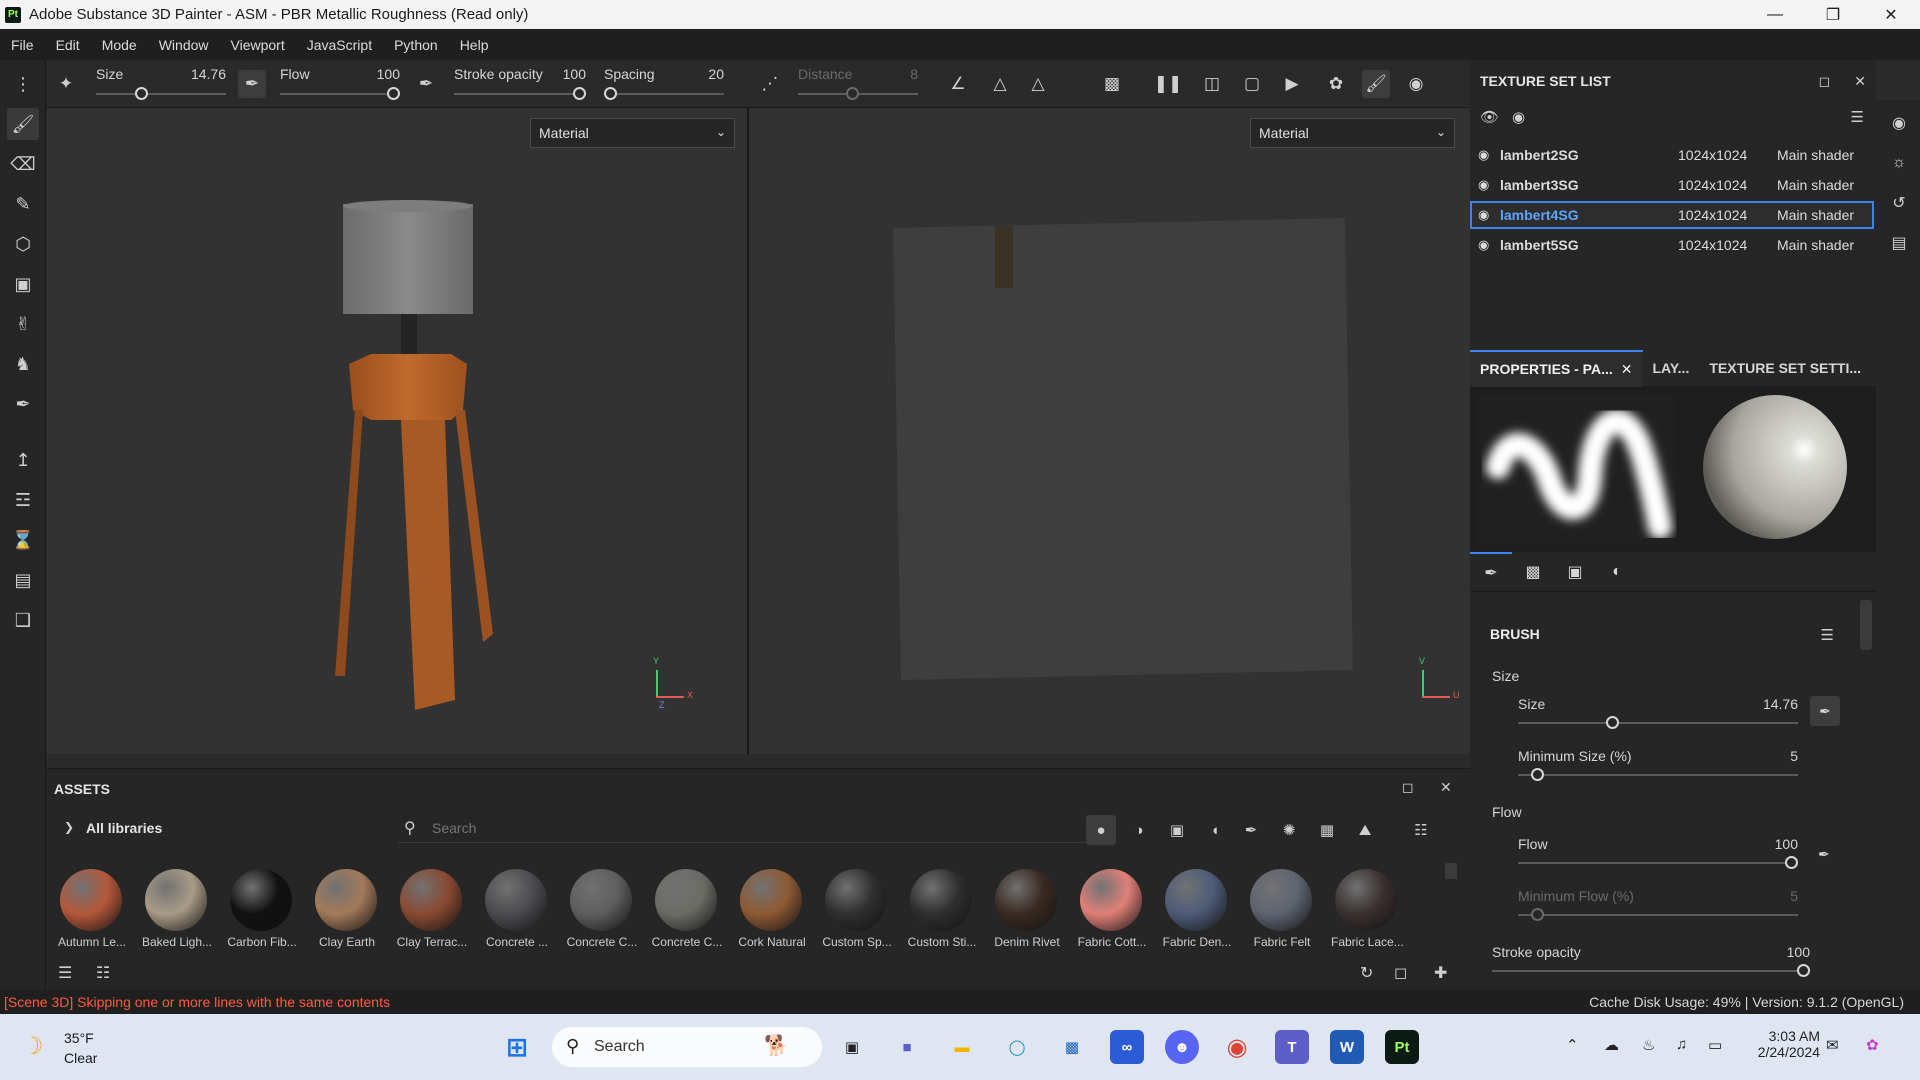  Describe the element at coordinates (1681, 1044) in the screenshot. I see `volume-icon: ♫` at that location.